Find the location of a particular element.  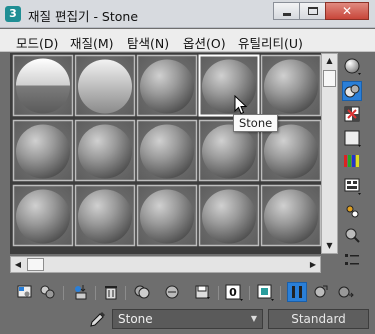

video-color-check-icon is located at coordinates (351, 161).